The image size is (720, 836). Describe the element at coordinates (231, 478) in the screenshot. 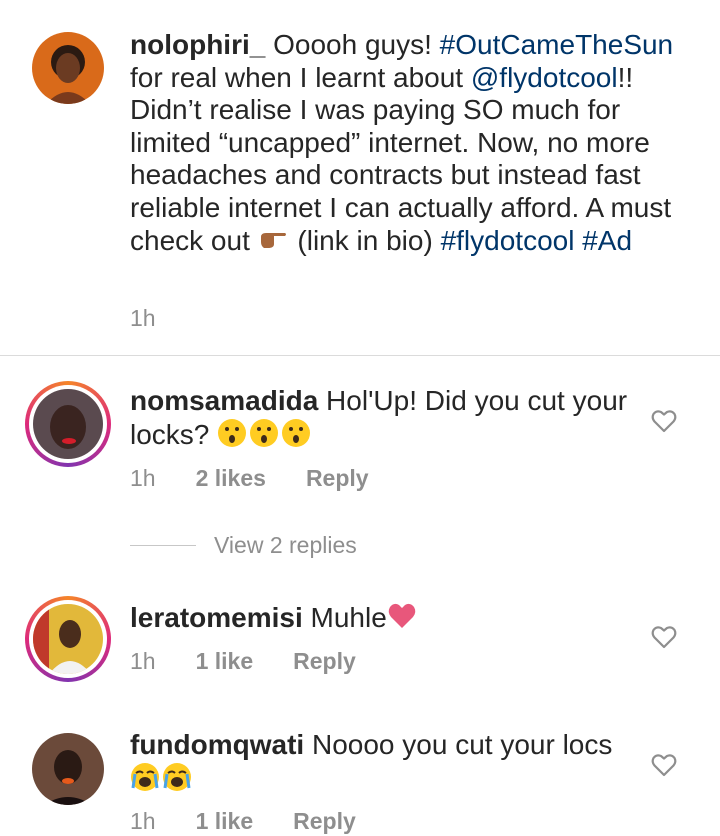

I see `comment-likes: 2 likes` at that location.